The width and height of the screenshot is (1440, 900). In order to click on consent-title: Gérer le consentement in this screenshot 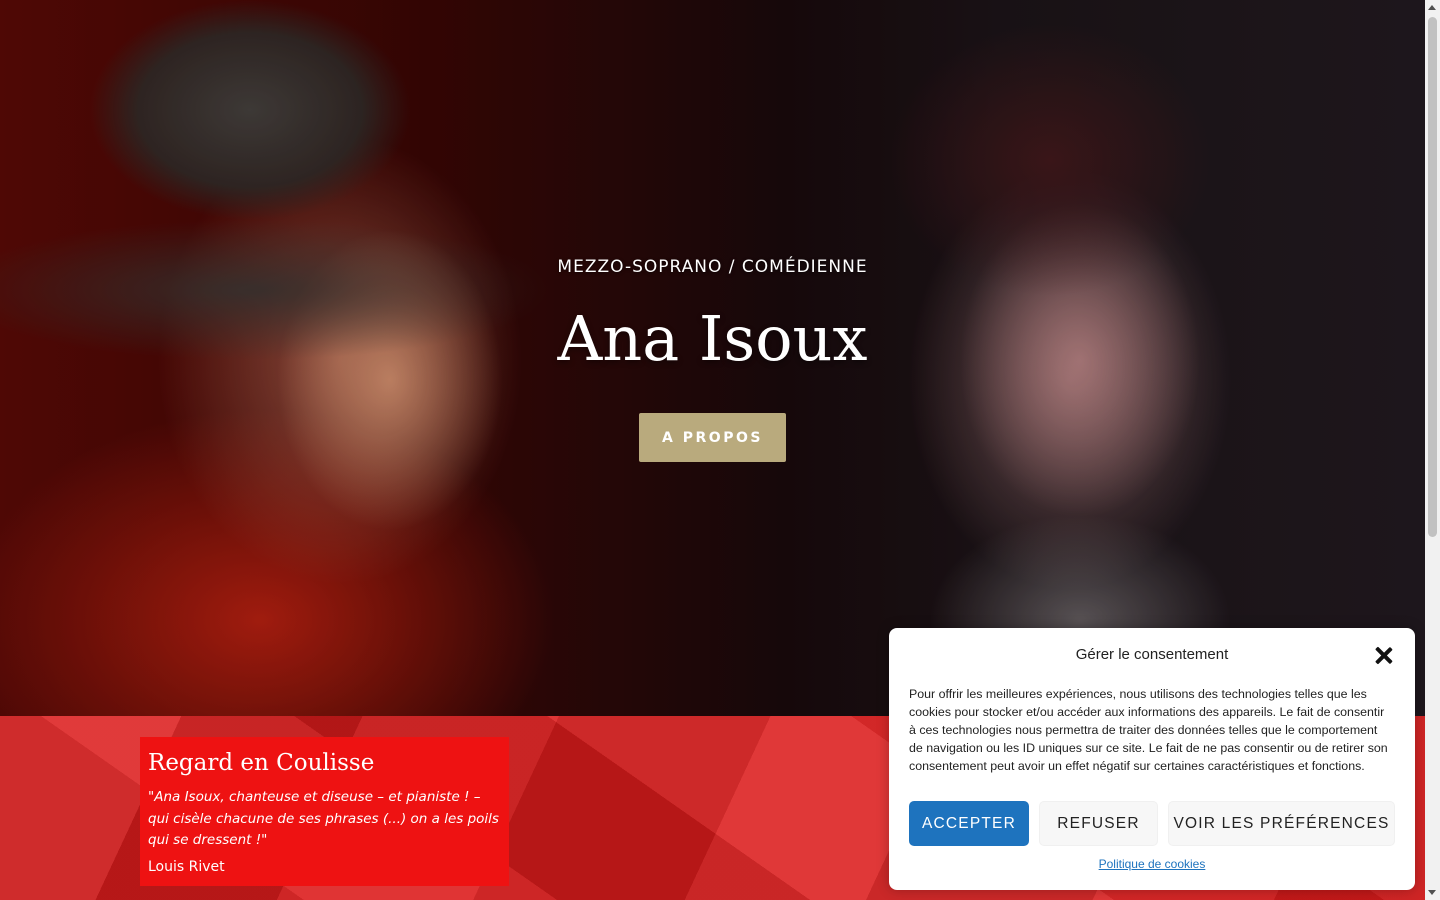, I will do `click(1152, 654)`.